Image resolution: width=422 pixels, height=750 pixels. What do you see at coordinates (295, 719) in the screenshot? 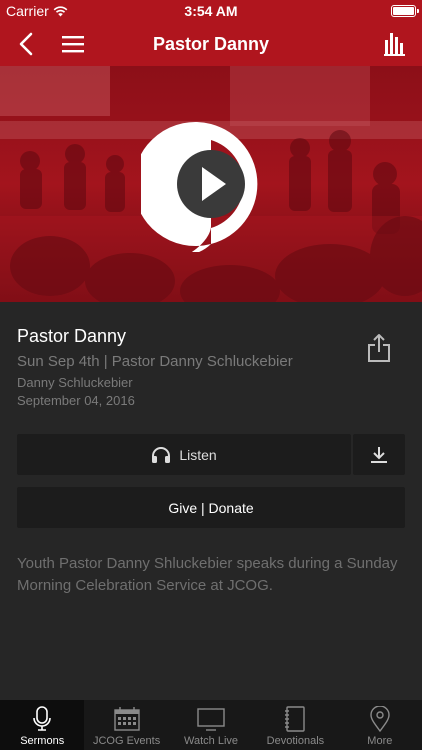
I see `notebook-icon` at bounding box center [295, 719].